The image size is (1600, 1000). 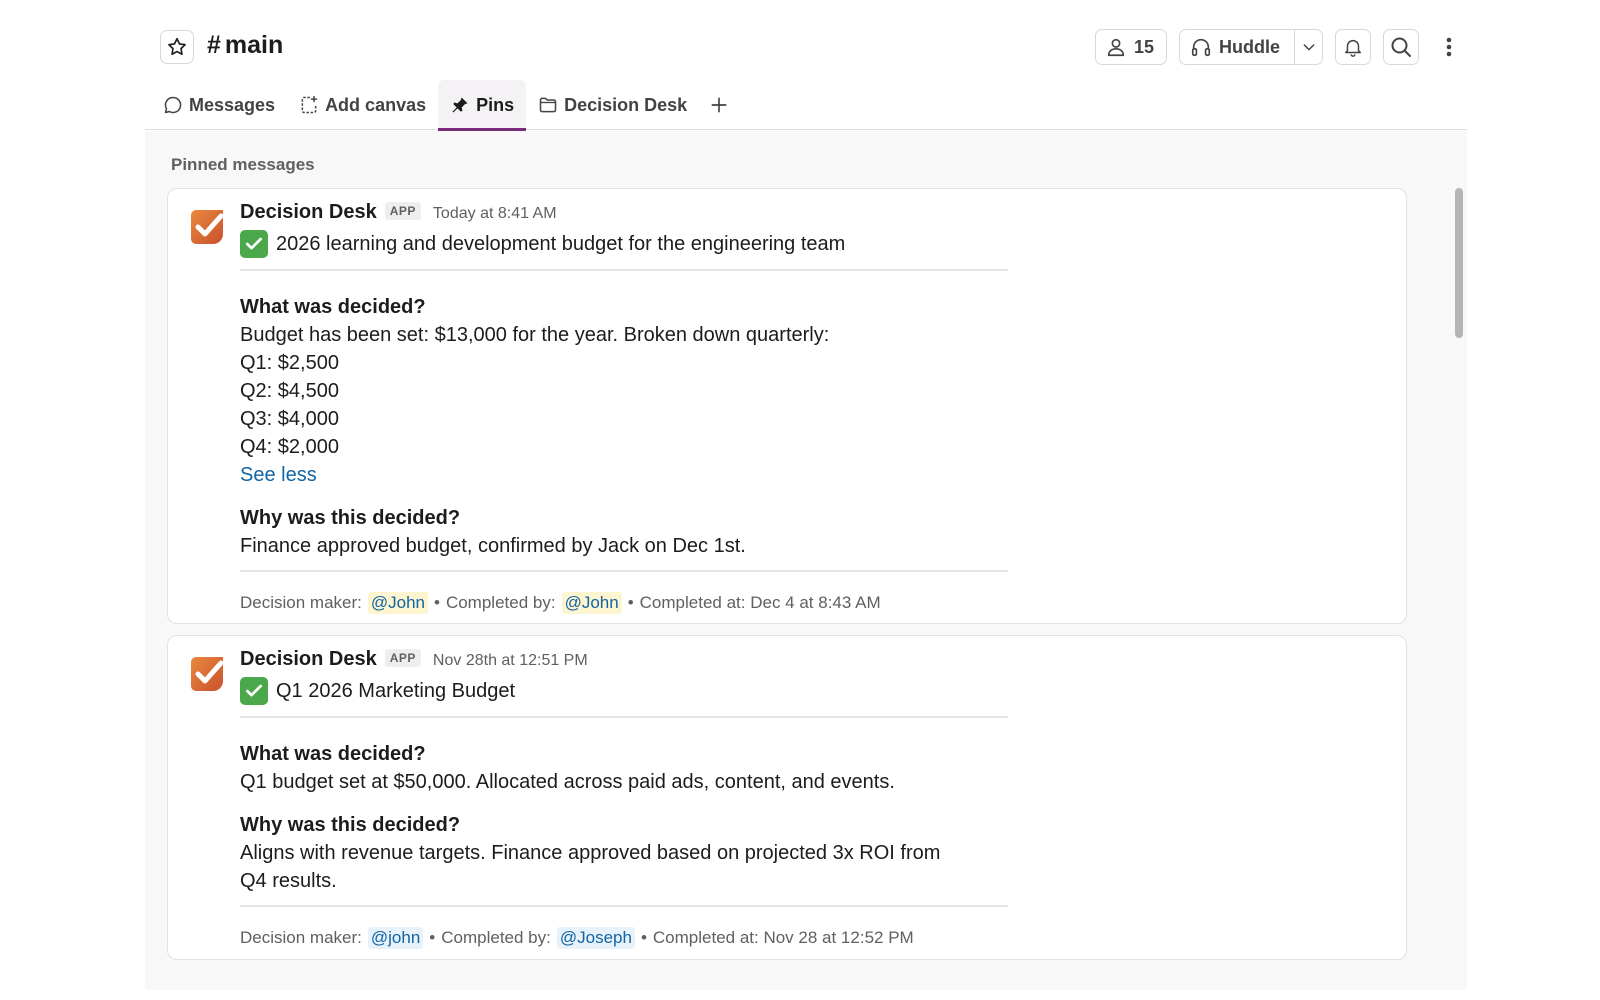 I want to click on tab-label: Decision Desk, so click(x=626, y=104).